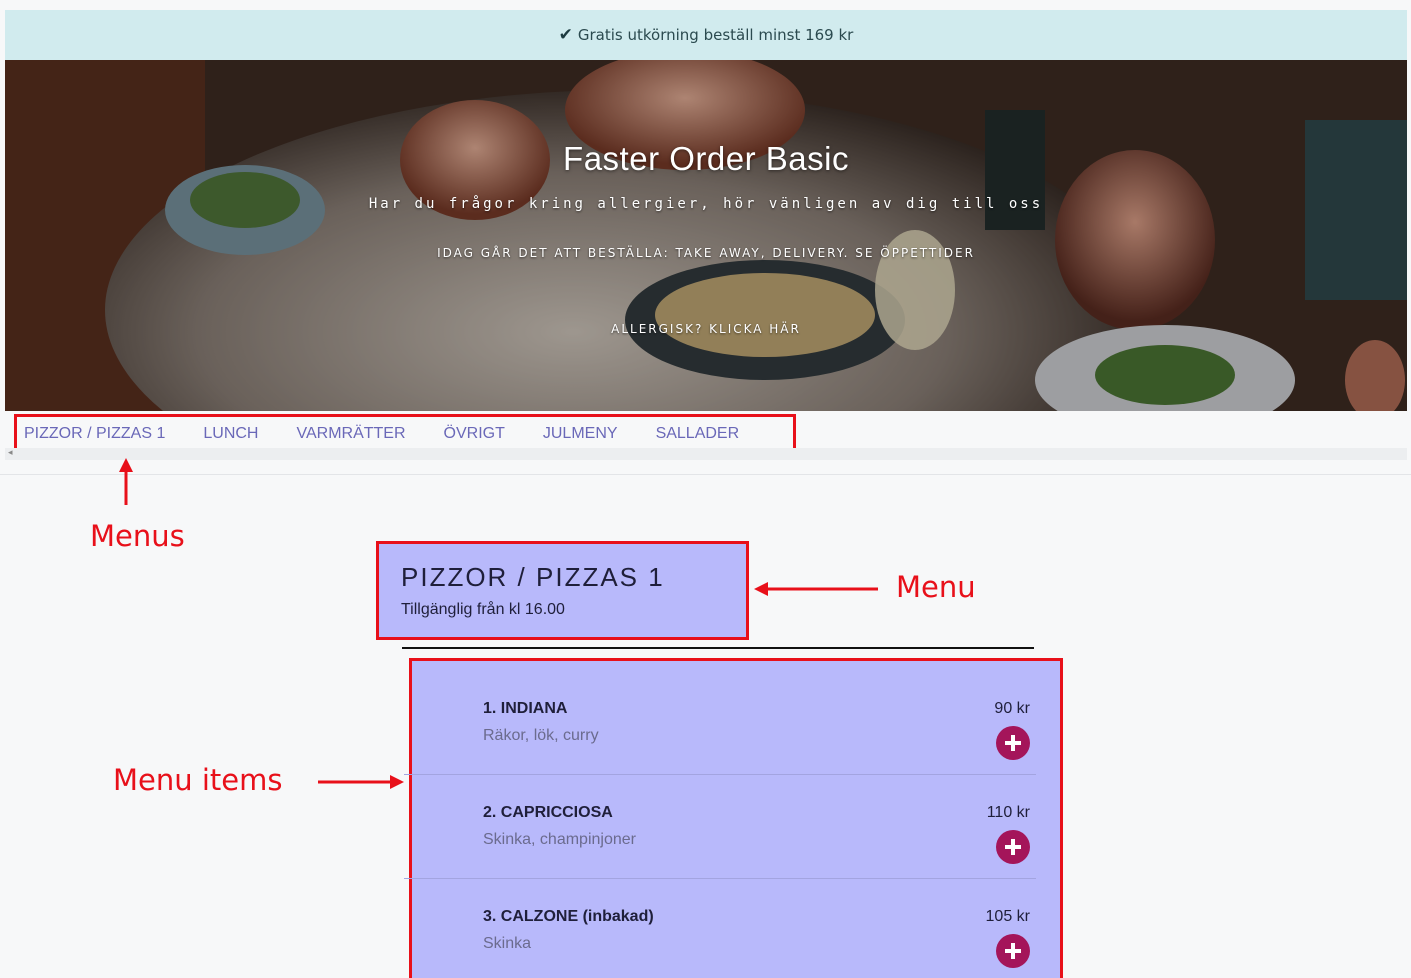 The image size is (1411, 978). I want to click on menu-availability: Tillgänglig från kl 16.00, so click(483, 609).